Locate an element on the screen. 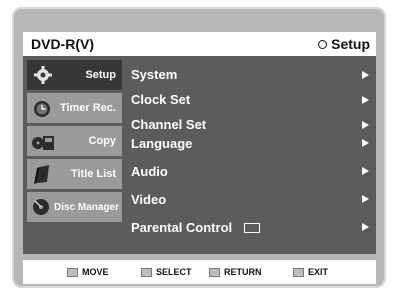  footer-exit: EXIT is located at coordinates (310, 272).